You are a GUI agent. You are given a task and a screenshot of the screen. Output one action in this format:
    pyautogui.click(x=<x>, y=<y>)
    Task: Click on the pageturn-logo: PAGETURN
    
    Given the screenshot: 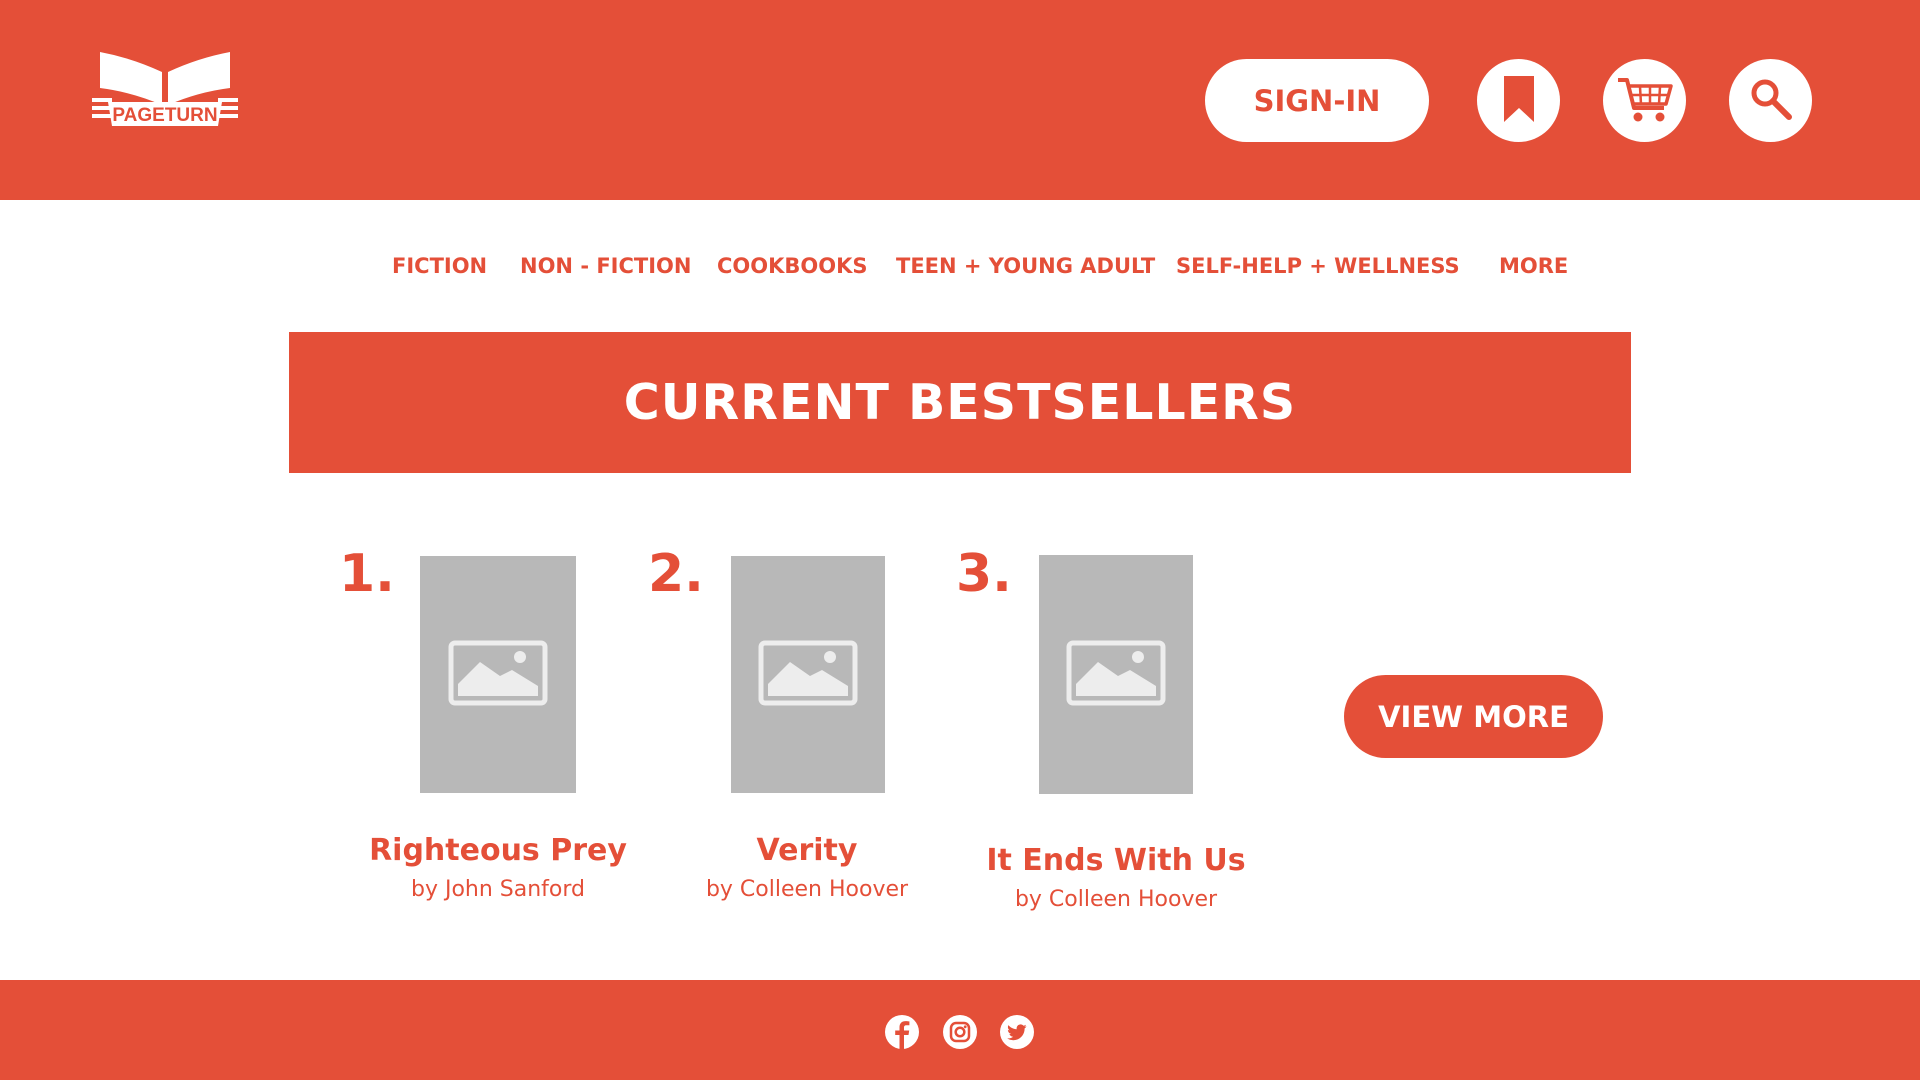 What is the action you would take?
    pyautogui.click(x=165, y=90)
    